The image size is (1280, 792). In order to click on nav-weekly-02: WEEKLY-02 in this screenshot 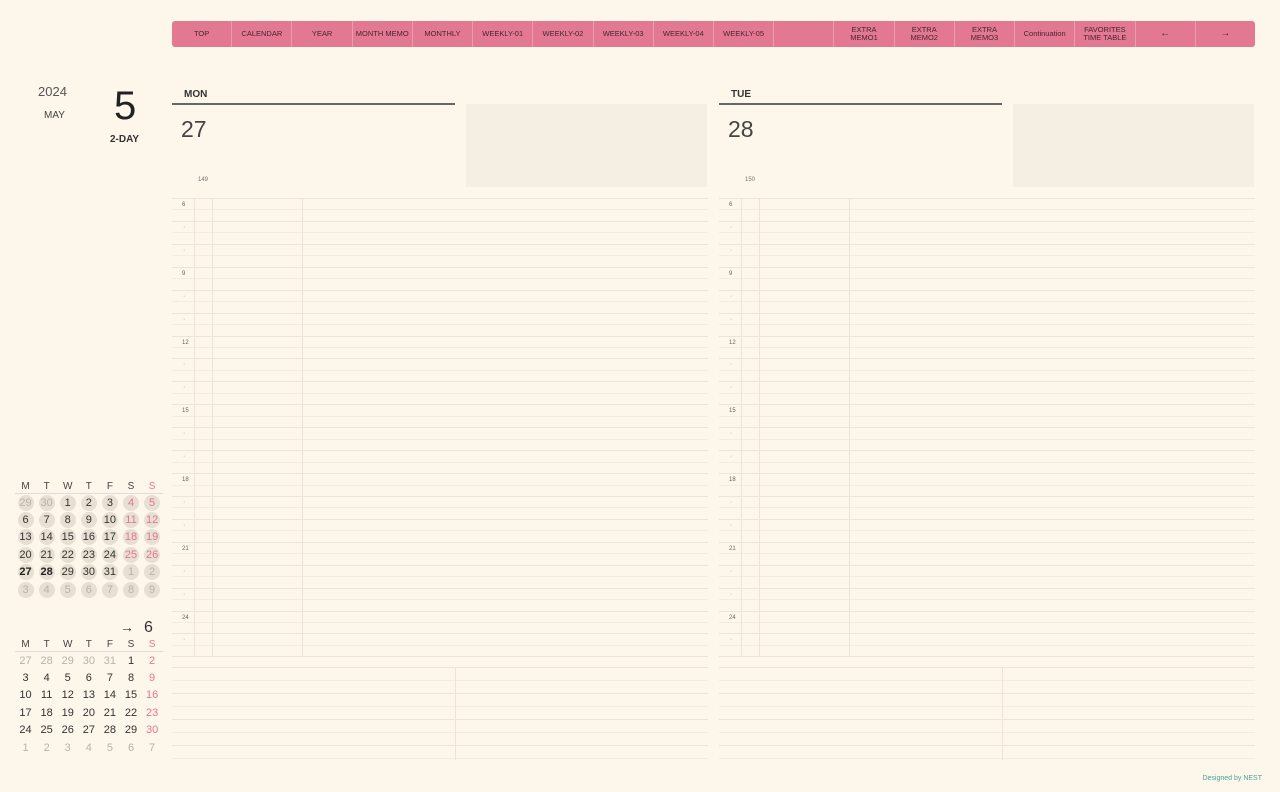, I will do `click(563, 34)`.